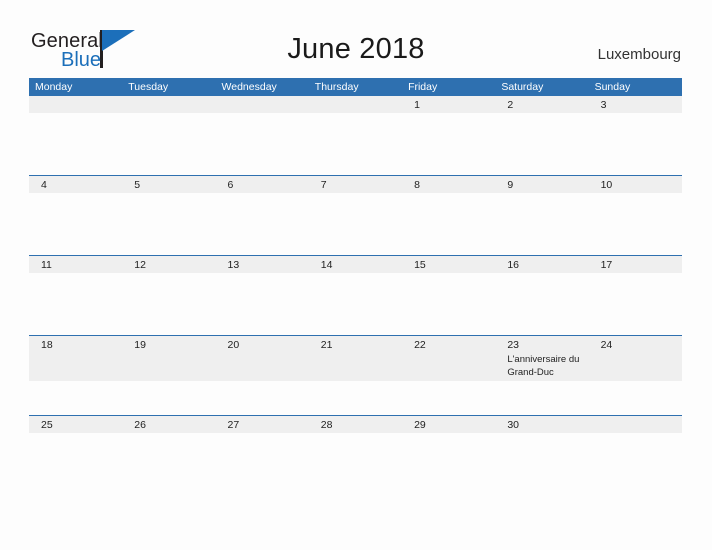 Image resolution: width=712 pixels, height=550 pixels. I want to click on day-number: 15, so click(420, 265).